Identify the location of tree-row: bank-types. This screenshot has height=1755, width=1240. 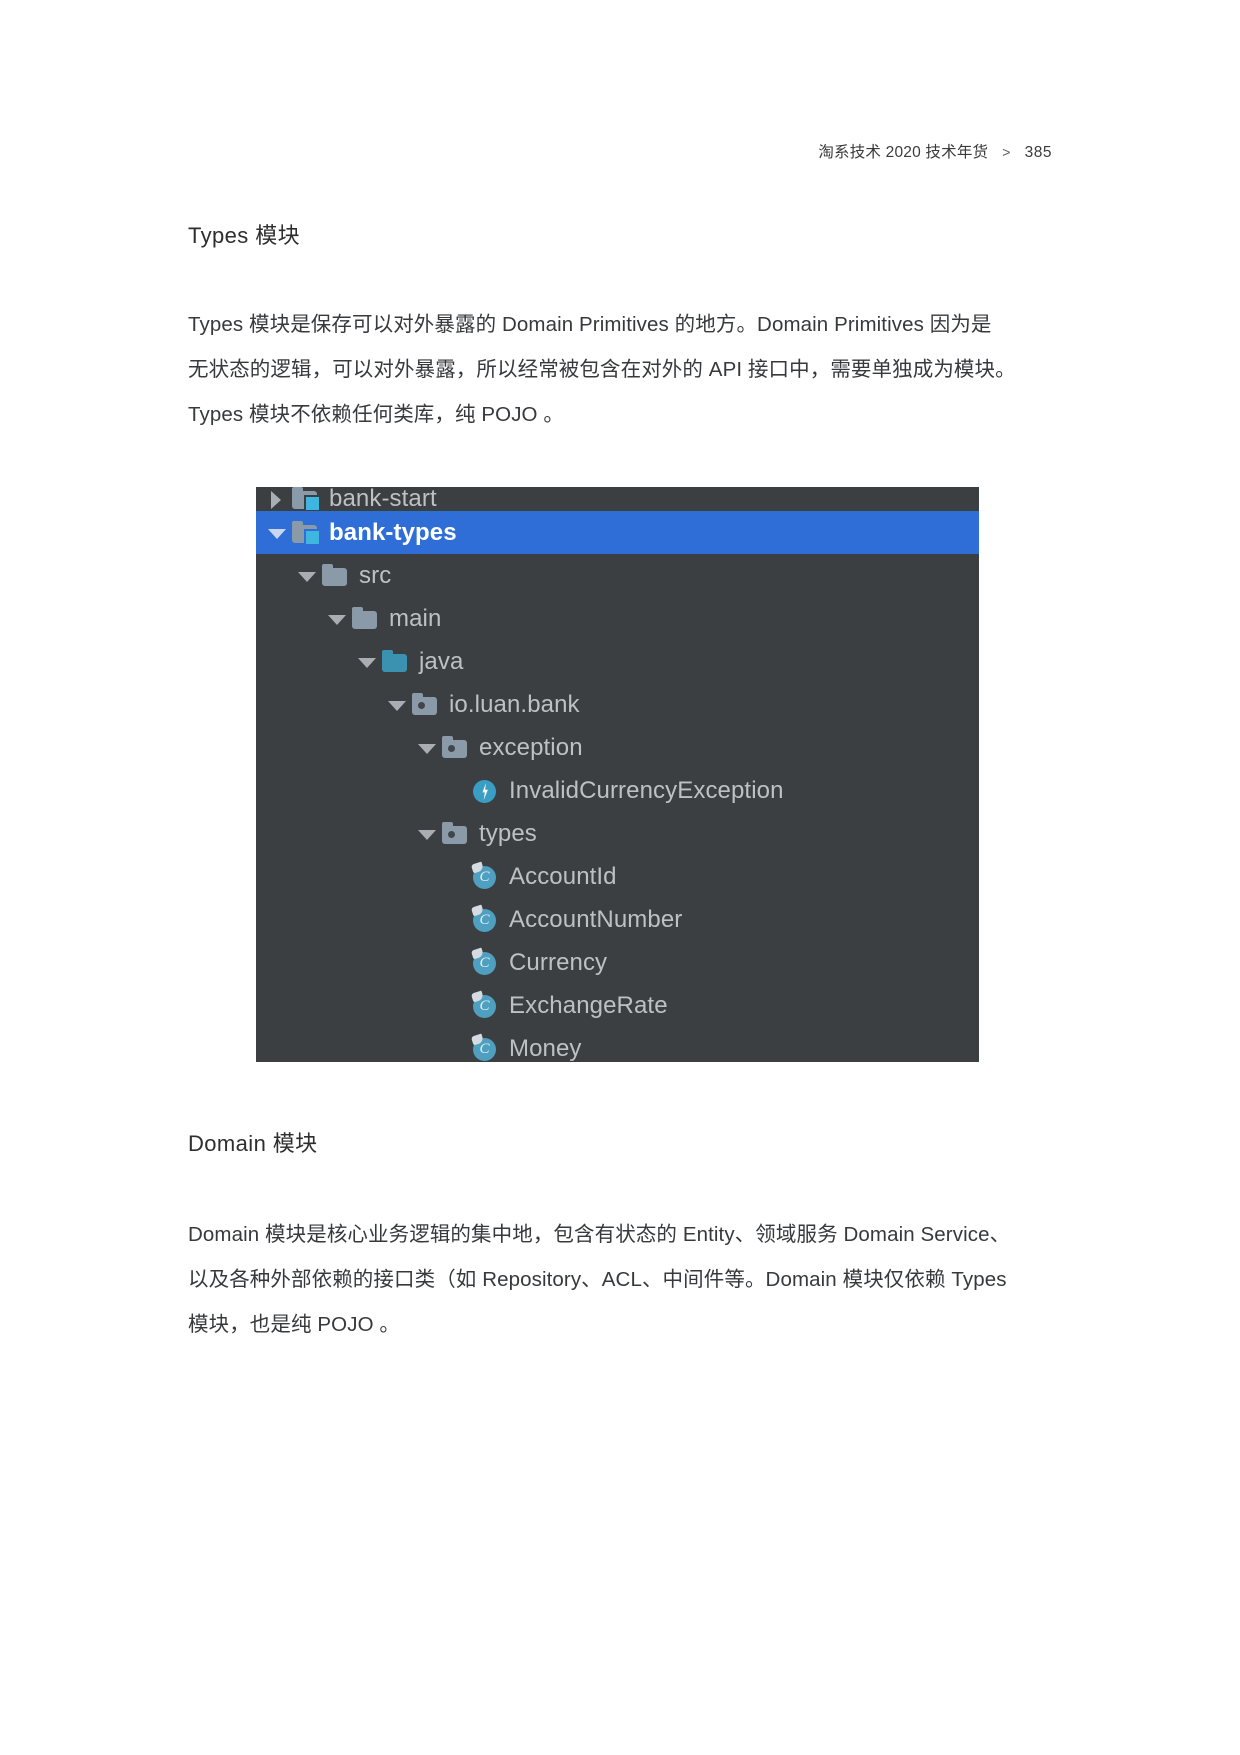
(617, 532).